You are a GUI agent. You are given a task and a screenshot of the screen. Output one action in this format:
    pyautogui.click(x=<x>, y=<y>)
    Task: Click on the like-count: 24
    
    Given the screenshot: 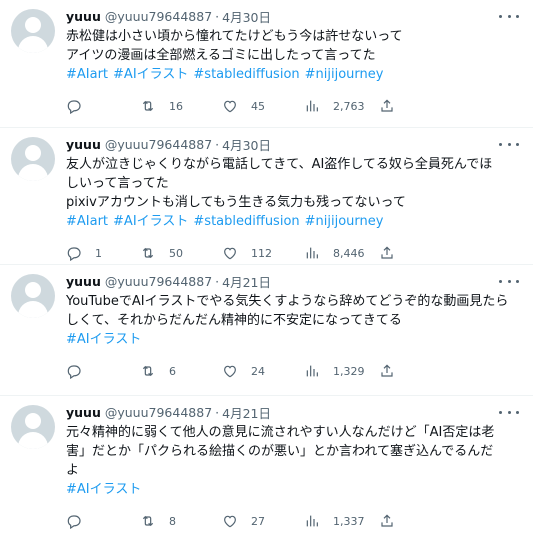 What is the action you would take?
    pyautogui.click(x=258, y=371)
    